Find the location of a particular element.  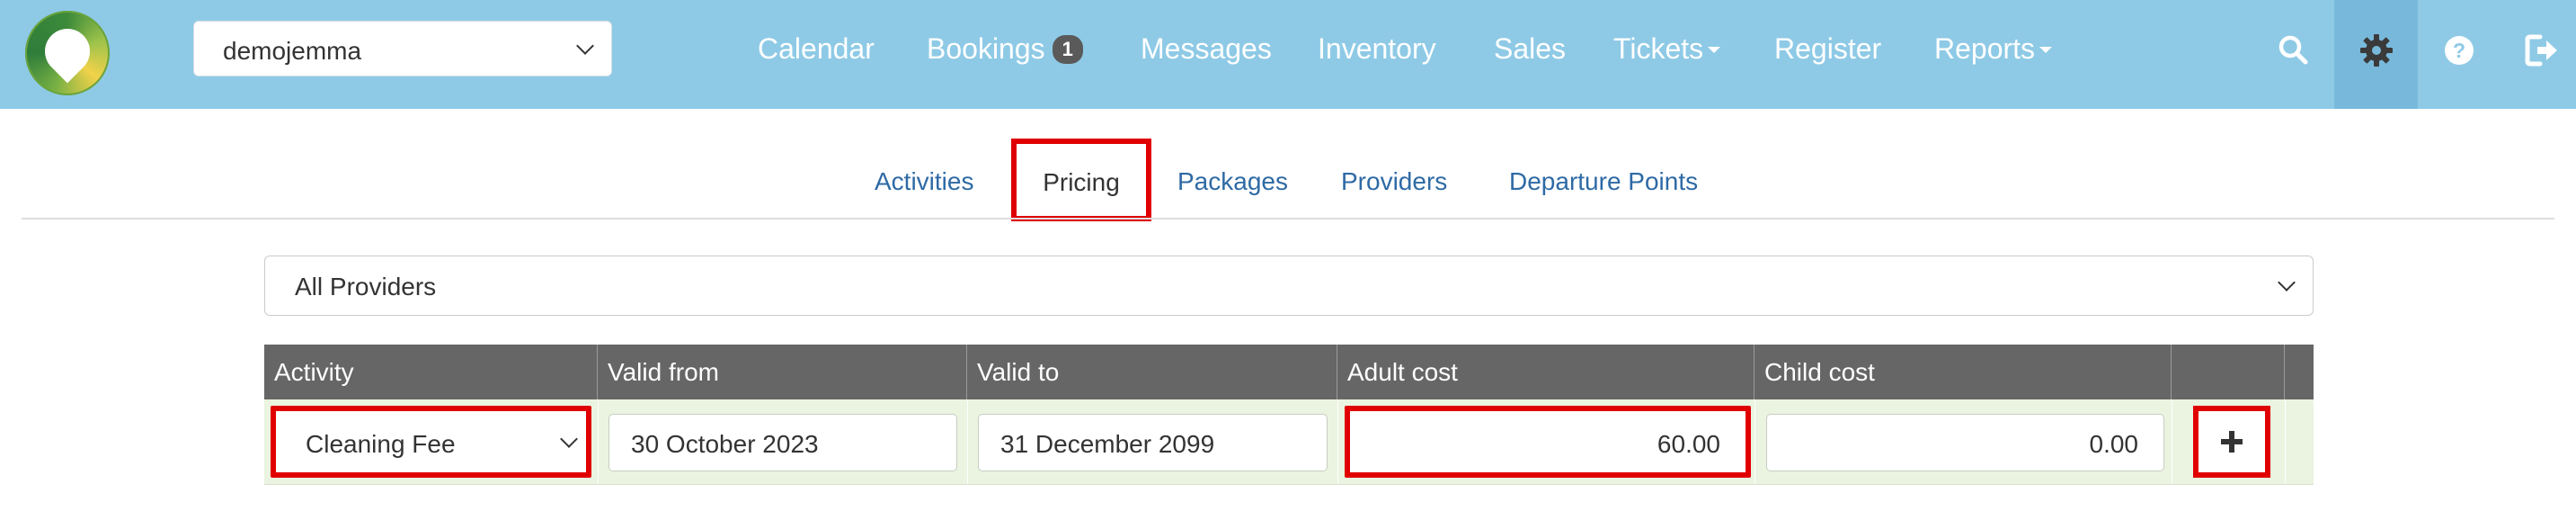

tab-pricing-label: Pricing is located at coordinates (1081, 182).